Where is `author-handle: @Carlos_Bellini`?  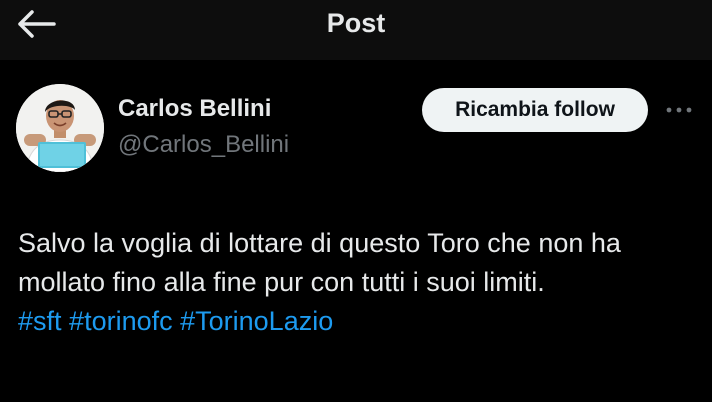 author-handle: @Carlos_Bellini is located at coordinates (203, 145).